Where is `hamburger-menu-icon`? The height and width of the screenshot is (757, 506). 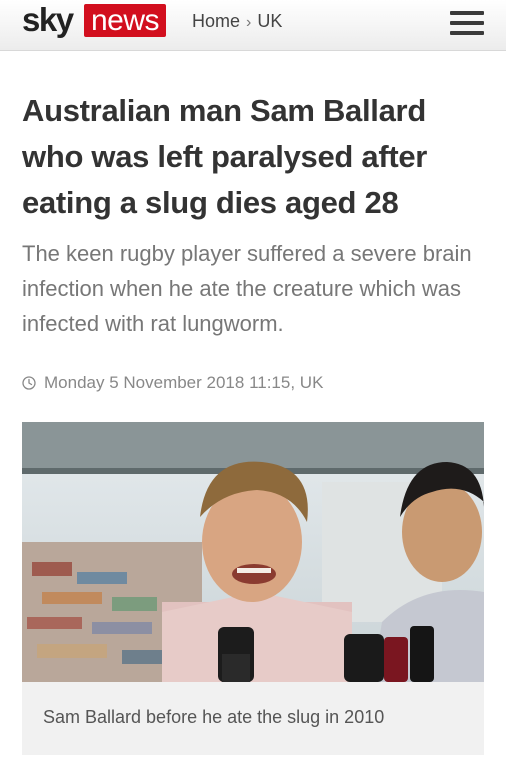
hamburger-menu-icon is located at coordinates (467, 23).